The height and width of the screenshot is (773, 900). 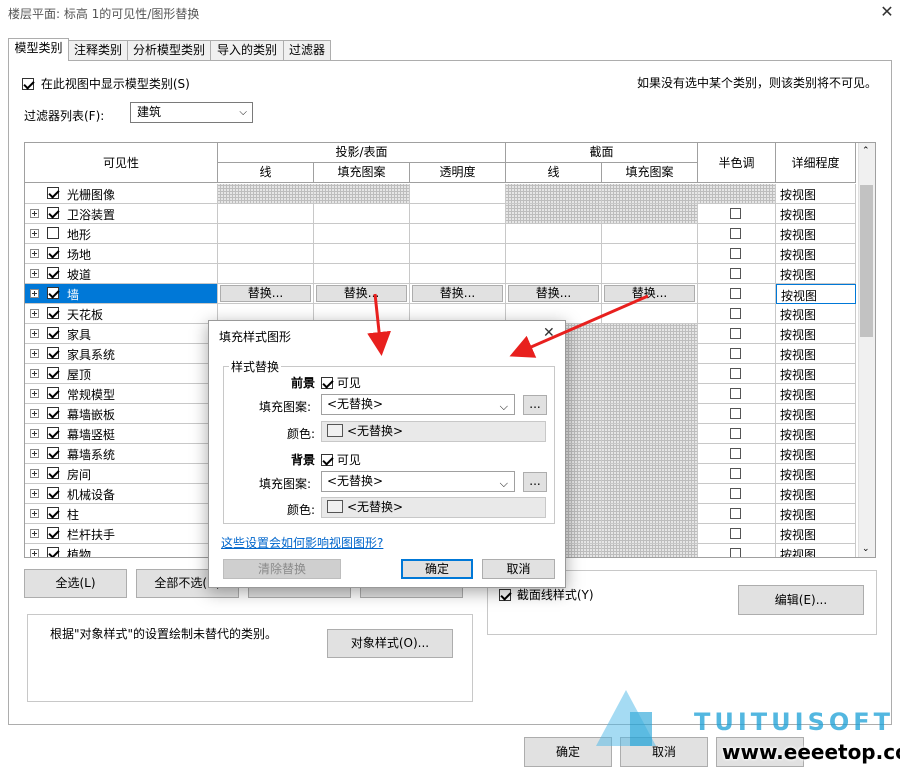 What do you see at coordinates (106, 83) in the screenshot?
I see `show-categories-checkbox: 在此视图中显示模型类别(S)` at bounding box center [106, 83].